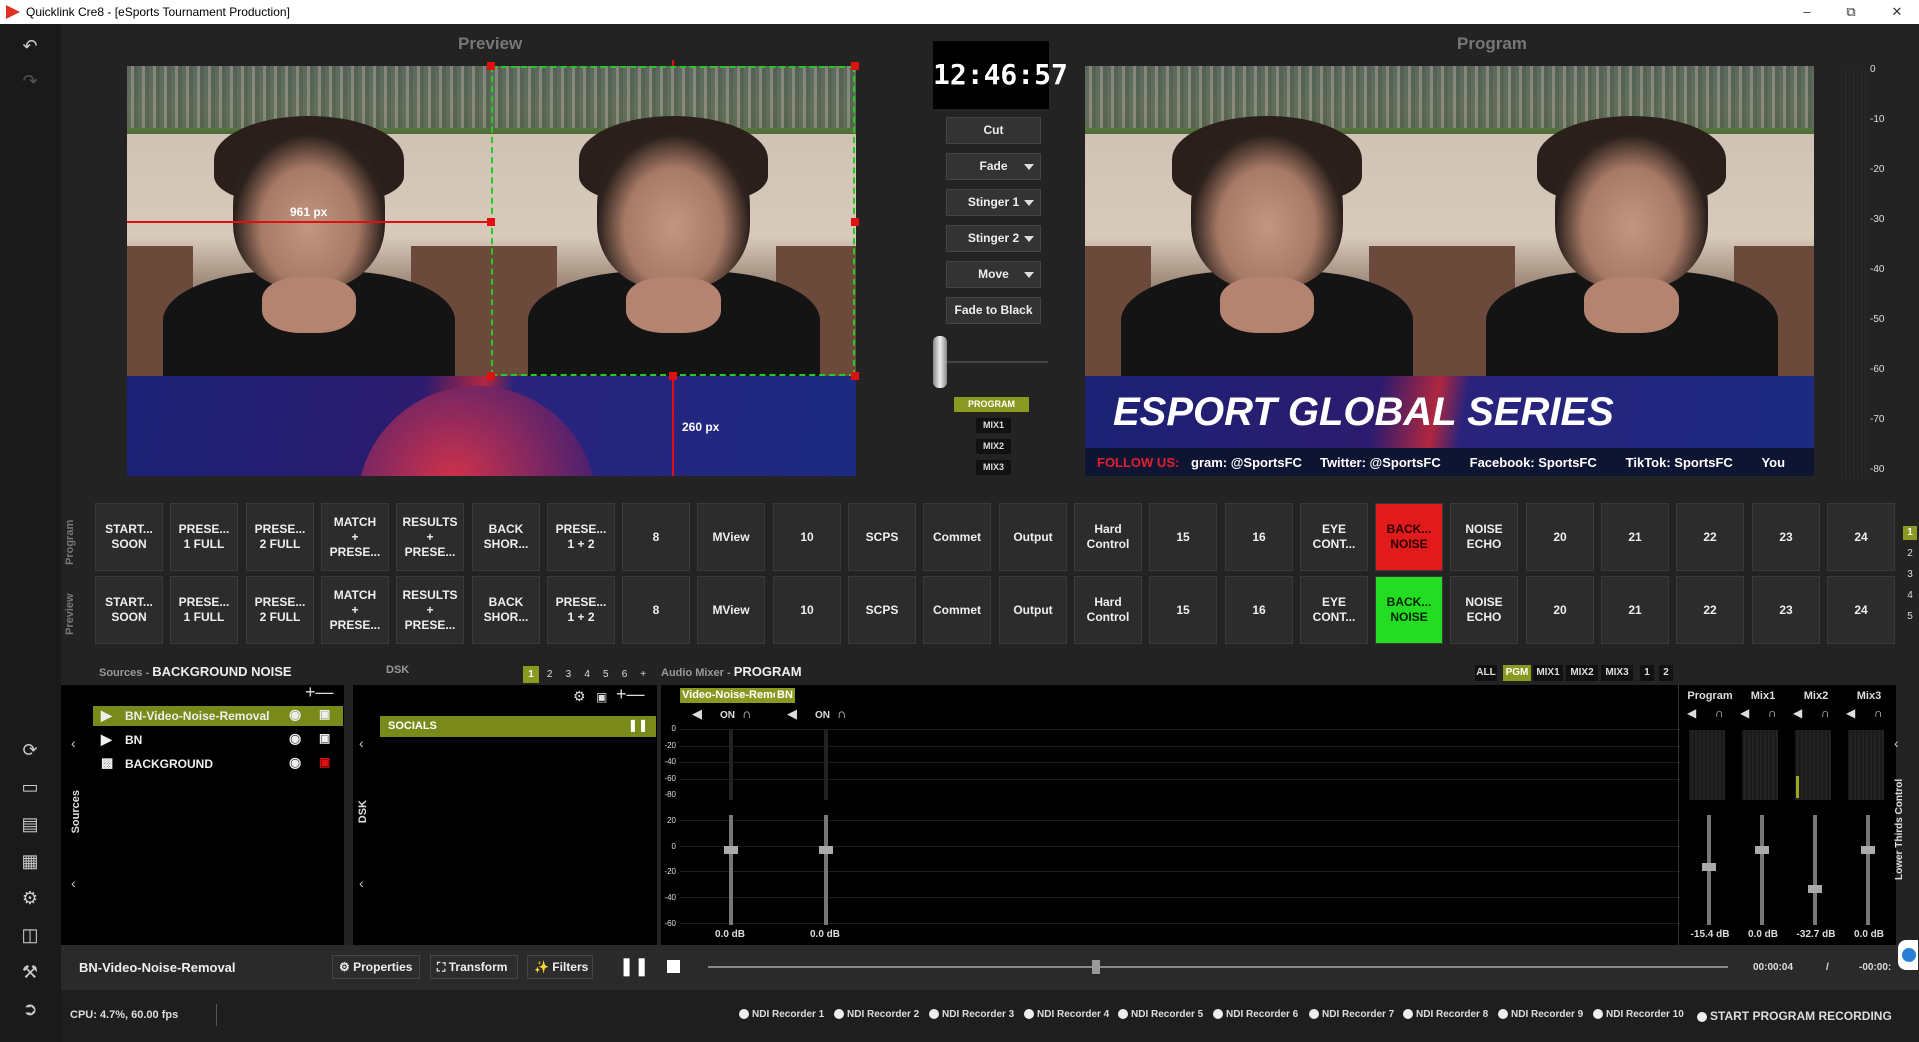 The height and width of the screenshot is (1042, 1919). I want to click on dsk-gear-icon: ⚙, so click(579, 696).